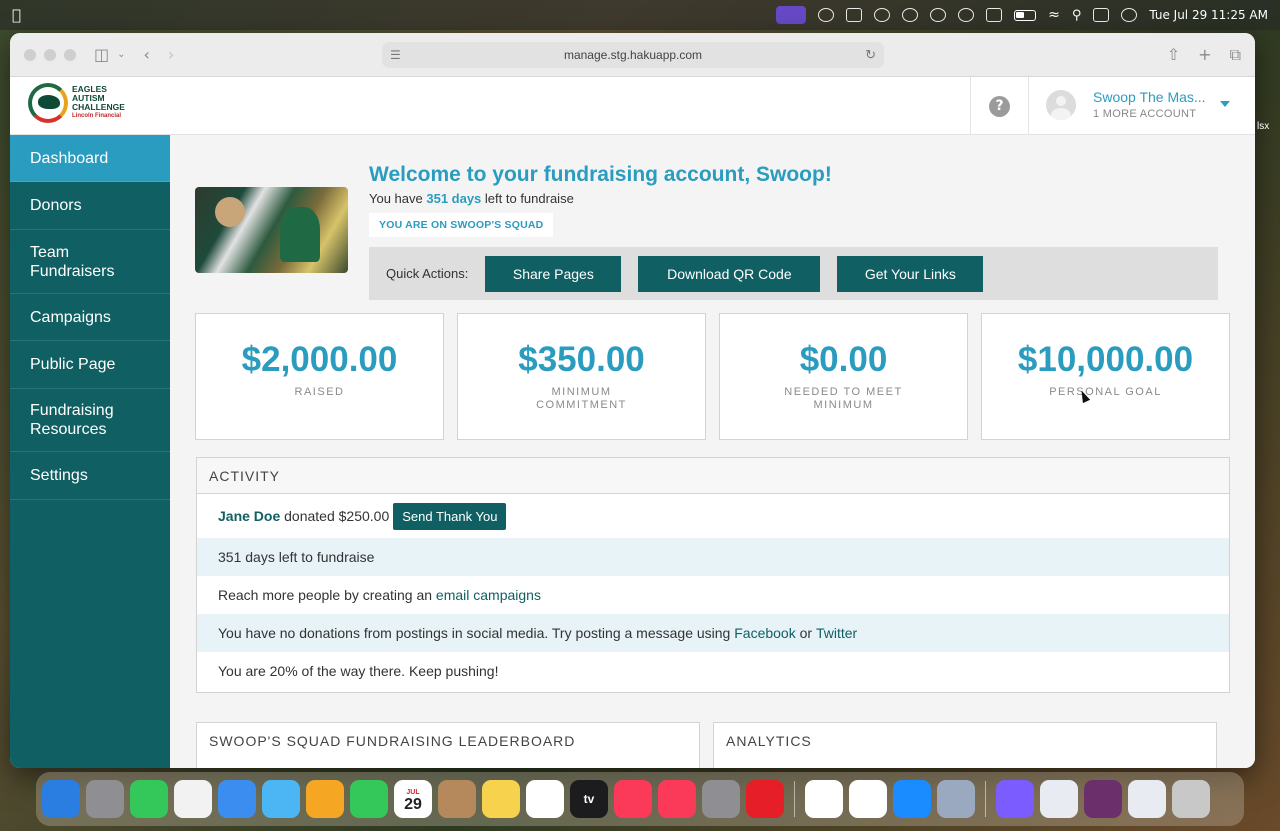 The height and width of the screenshot is (831, 1280). What do you see at coordinates (1204, 55) in the screenshot?
I see `new-tab-icon: +` at bounding box center [1204, 55].